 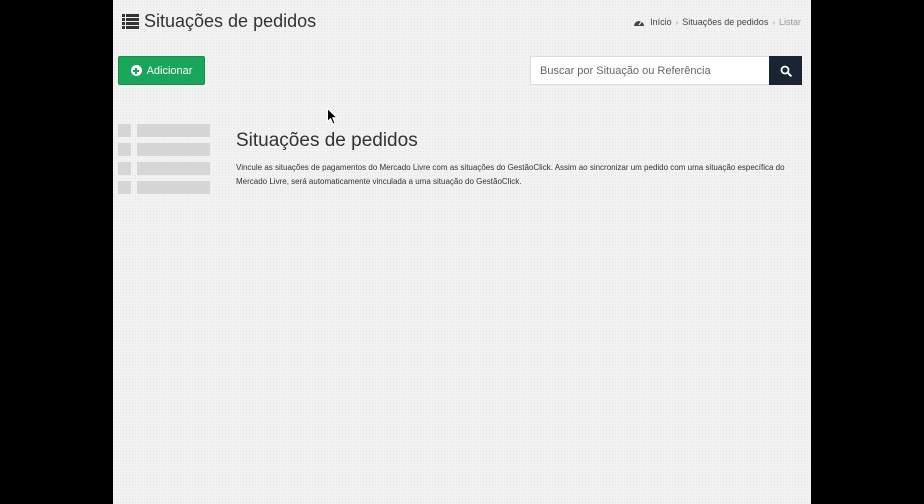 What do you see at coordinates (130, 21) in the screenshot?
I see `list-icon` at bounding box center [130, 21].